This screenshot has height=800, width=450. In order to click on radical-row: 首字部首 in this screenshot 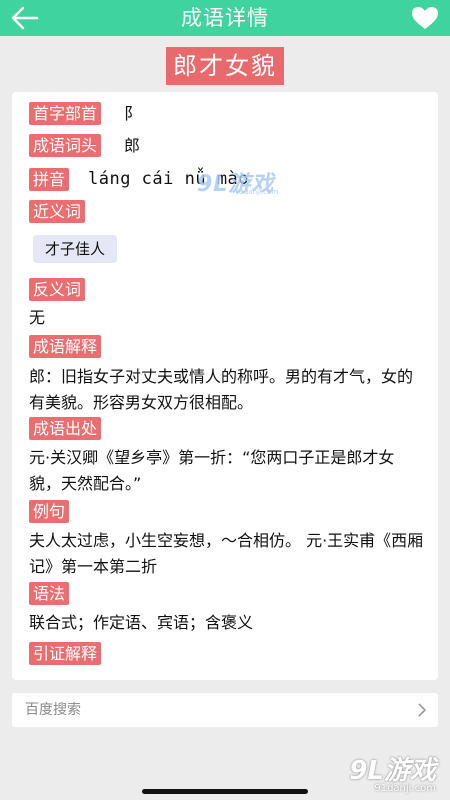, I will do `click(65, 113)`.